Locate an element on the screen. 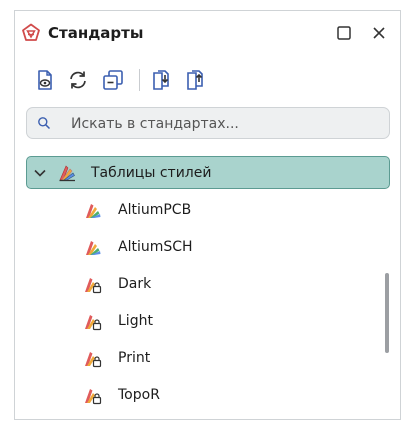 The height and width of the screenshot is (431, 414). tree-item-altiumsch: AltiumSCH is located at coordinates (225, 248).